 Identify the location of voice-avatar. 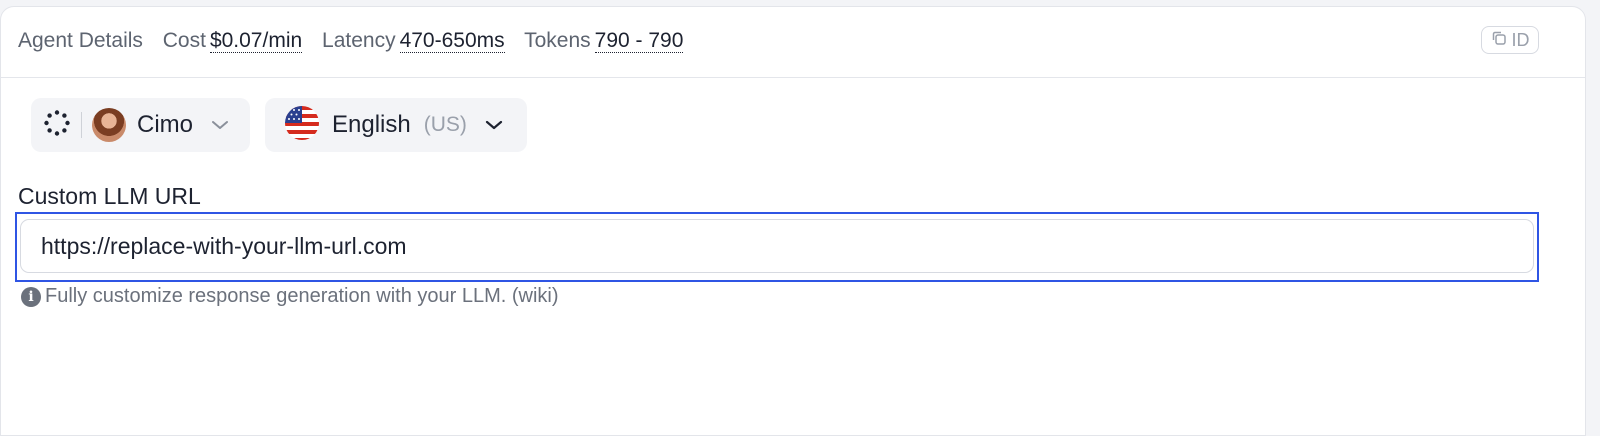
(109, 125).